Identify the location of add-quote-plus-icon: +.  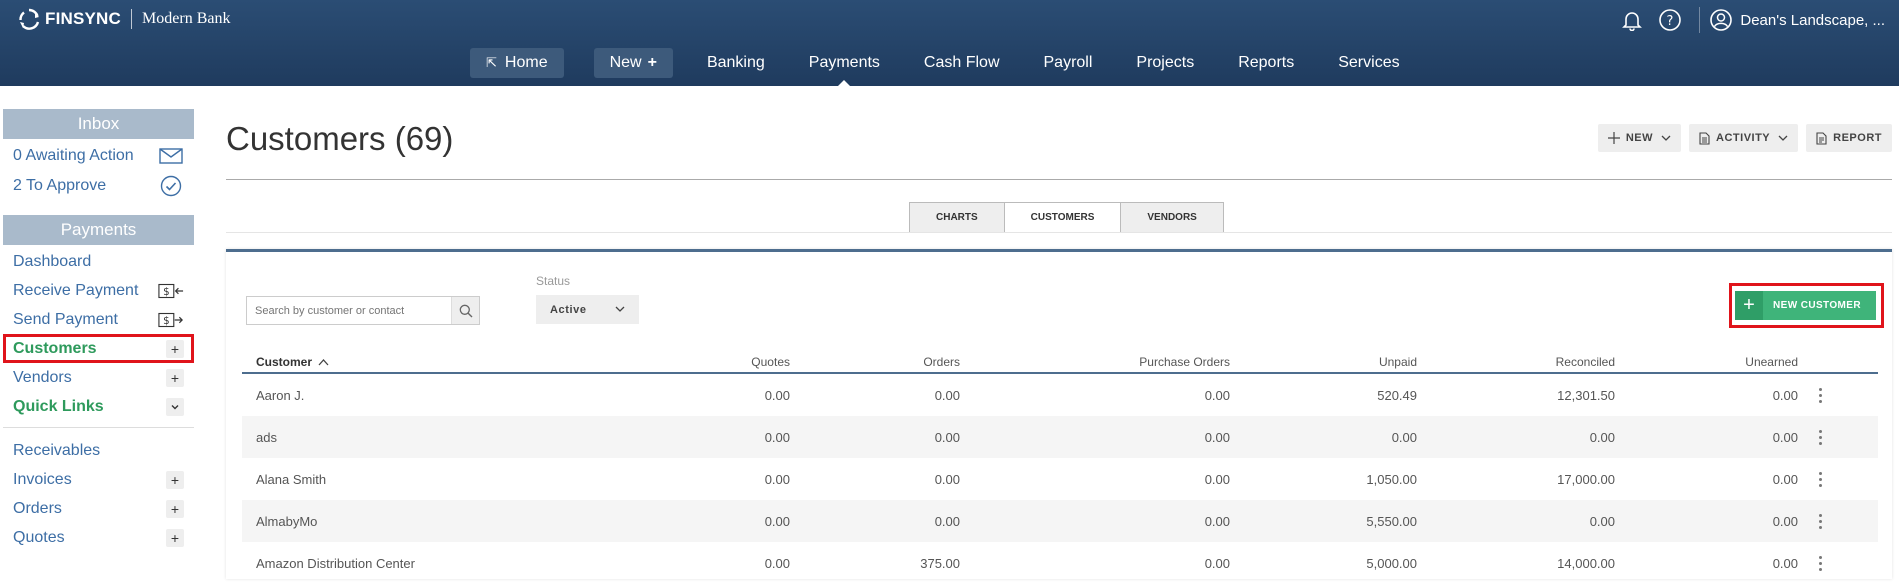
(175, 537).